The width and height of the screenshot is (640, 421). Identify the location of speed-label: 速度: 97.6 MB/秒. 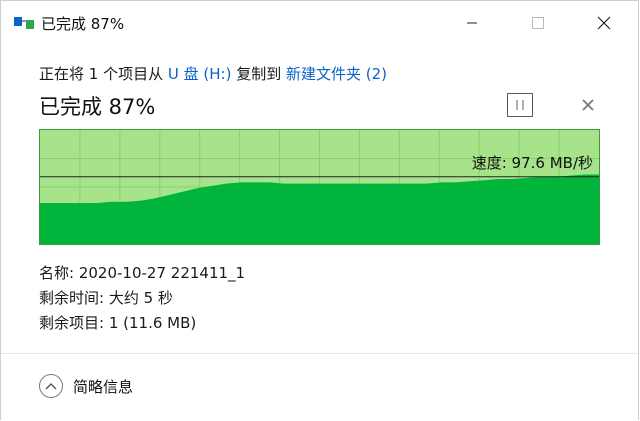
(532, 163).